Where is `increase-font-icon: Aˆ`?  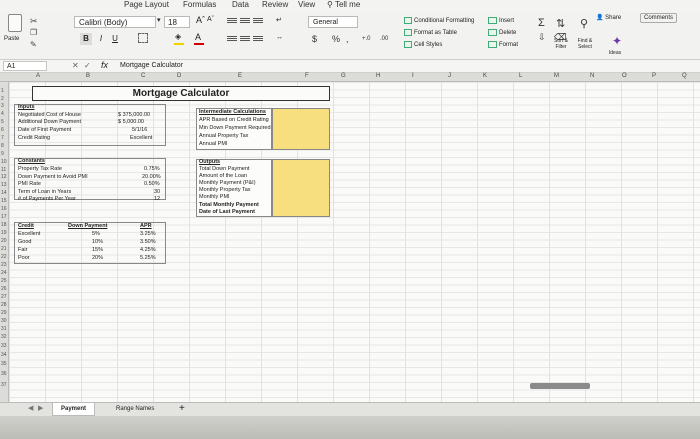 increase-font-icon: Aˆ is located at coordinates (200, 20).